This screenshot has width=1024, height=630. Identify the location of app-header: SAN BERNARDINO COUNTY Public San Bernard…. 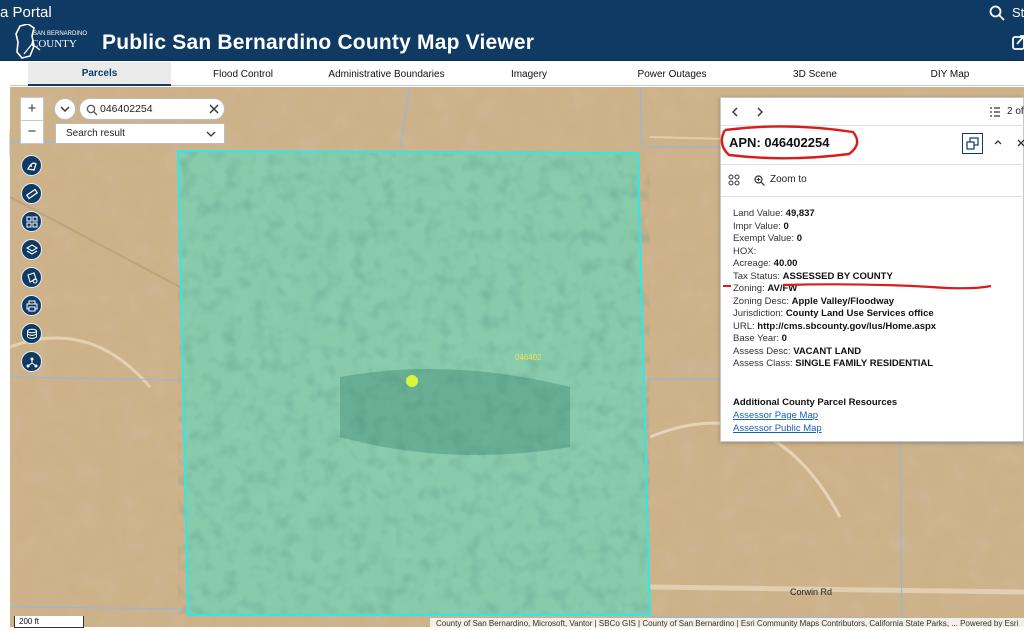
(512, 42).